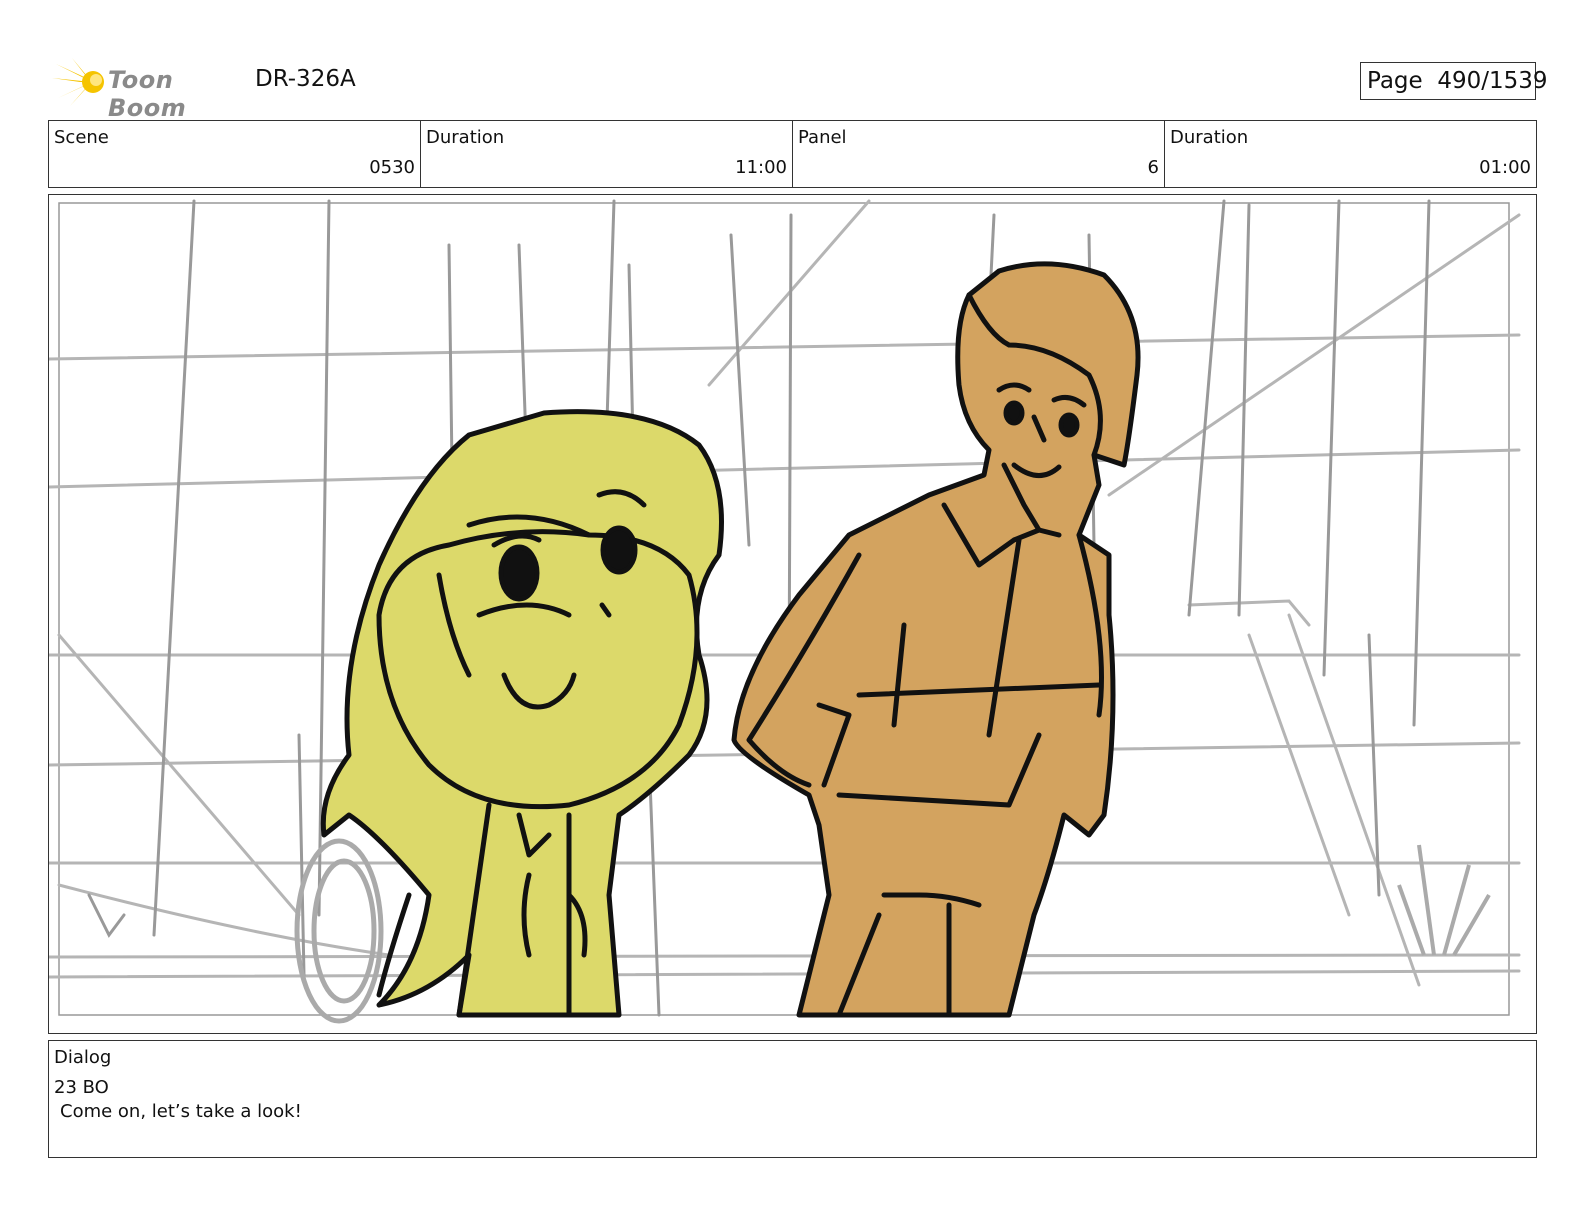 The width and height of the screenshot is (1584, 1224). Describe the element at coordinates (792, 1099) in the screenshot. I see `dialog-box: Dialog 23 BO Come on, let’s take a look!` at that location.